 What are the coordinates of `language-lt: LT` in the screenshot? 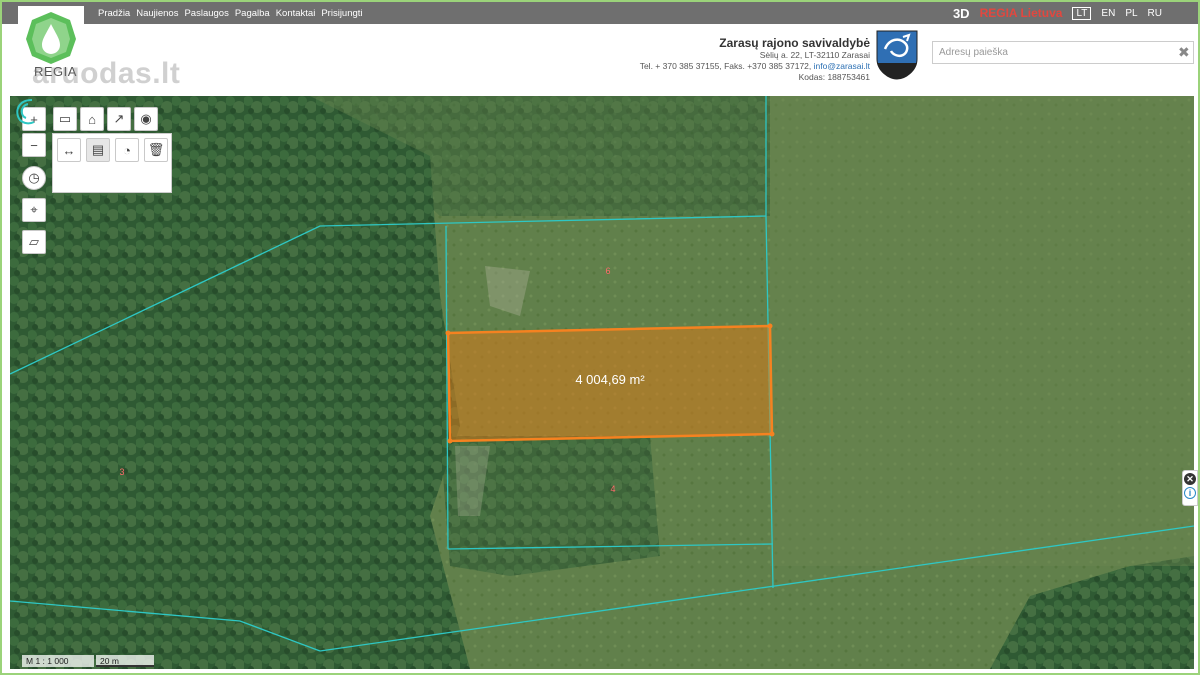 It's located at (1082, 13).